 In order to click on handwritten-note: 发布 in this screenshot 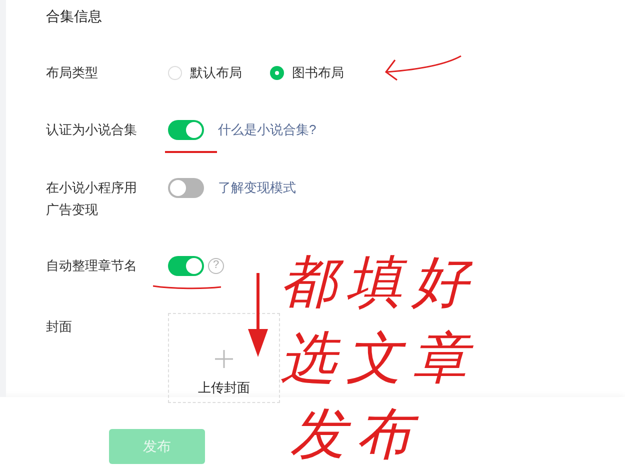, I will do `click(356, 435)`.